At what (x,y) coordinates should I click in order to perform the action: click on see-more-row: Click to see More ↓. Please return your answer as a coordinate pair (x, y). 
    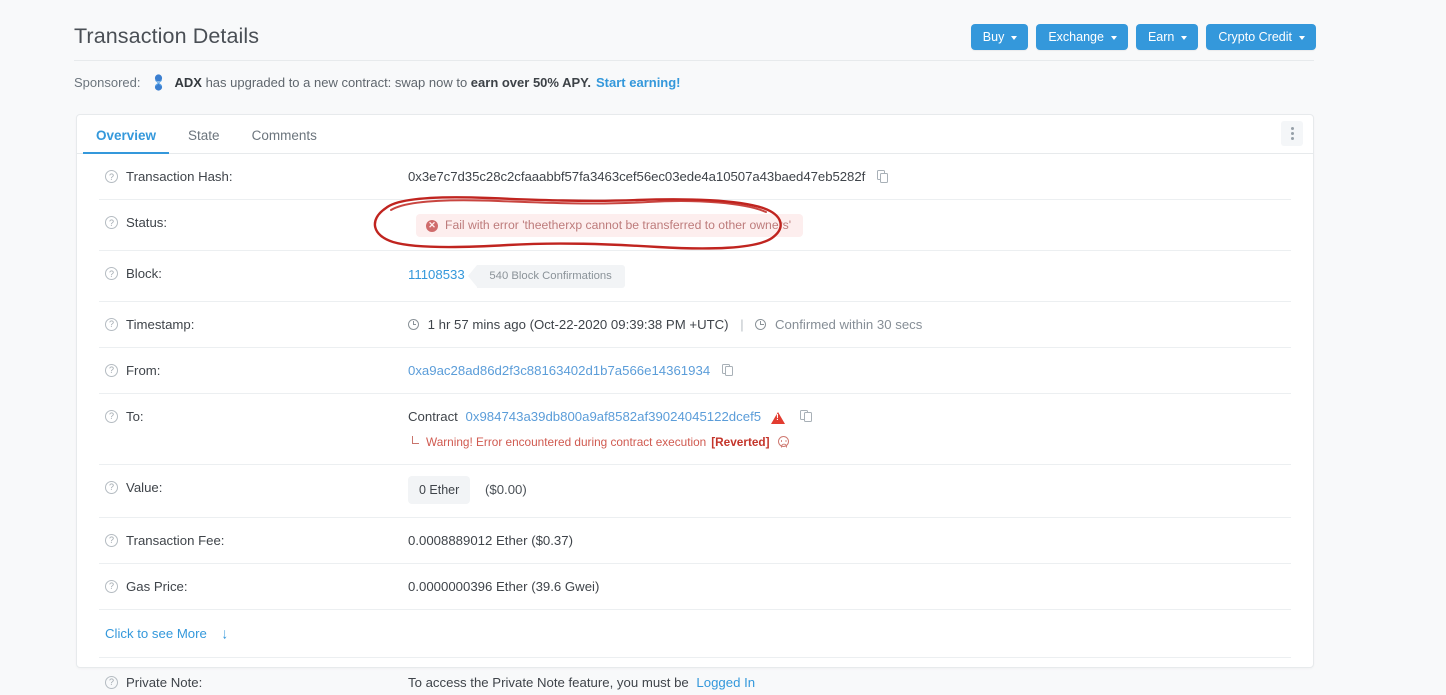
    Looking at the image, I should click on (695, 634).